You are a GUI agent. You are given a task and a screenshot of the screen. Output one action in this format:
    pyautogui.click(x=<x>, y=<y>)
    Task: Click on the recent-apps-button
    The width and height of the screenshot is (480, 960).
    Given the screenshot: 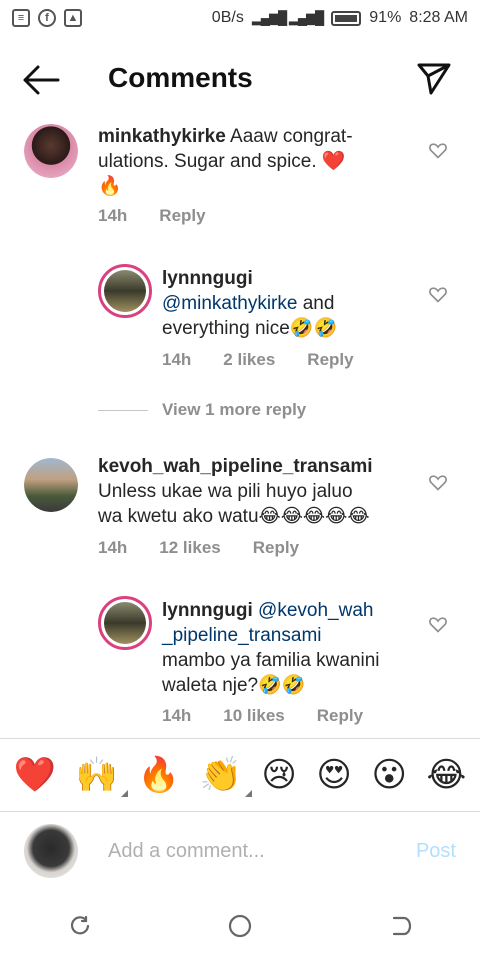 What is the action you would take?
    pyautogui.click(x=80, y=926)
    